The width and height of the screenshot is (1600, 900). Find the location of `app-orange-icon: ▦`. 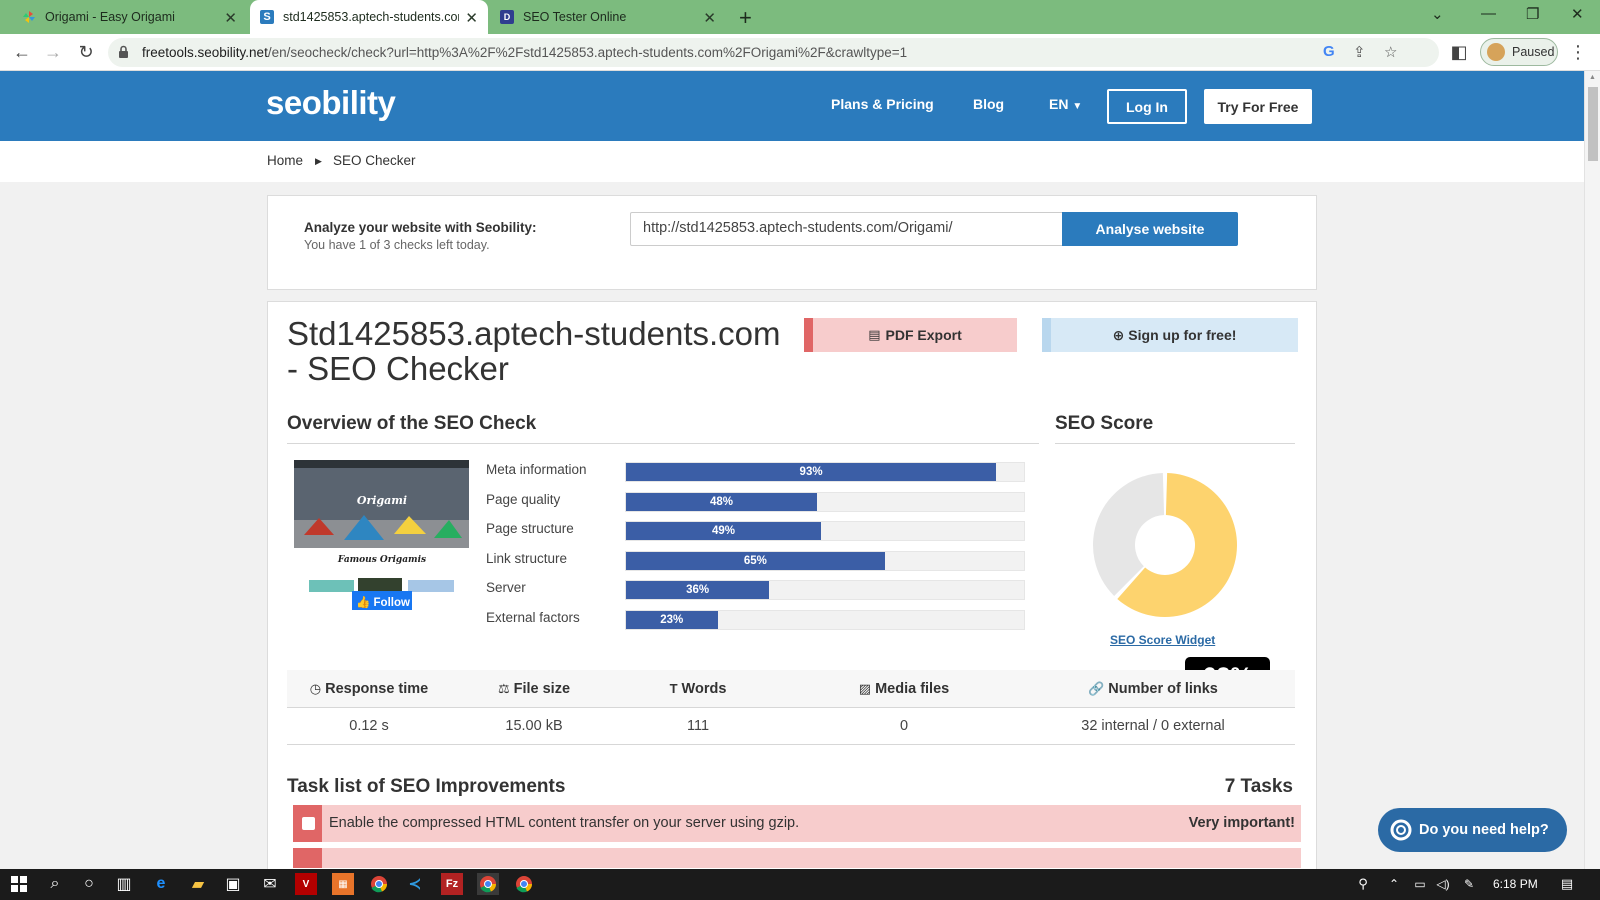

app-orange-icon: ▦ is located at coordinates (343, 884).